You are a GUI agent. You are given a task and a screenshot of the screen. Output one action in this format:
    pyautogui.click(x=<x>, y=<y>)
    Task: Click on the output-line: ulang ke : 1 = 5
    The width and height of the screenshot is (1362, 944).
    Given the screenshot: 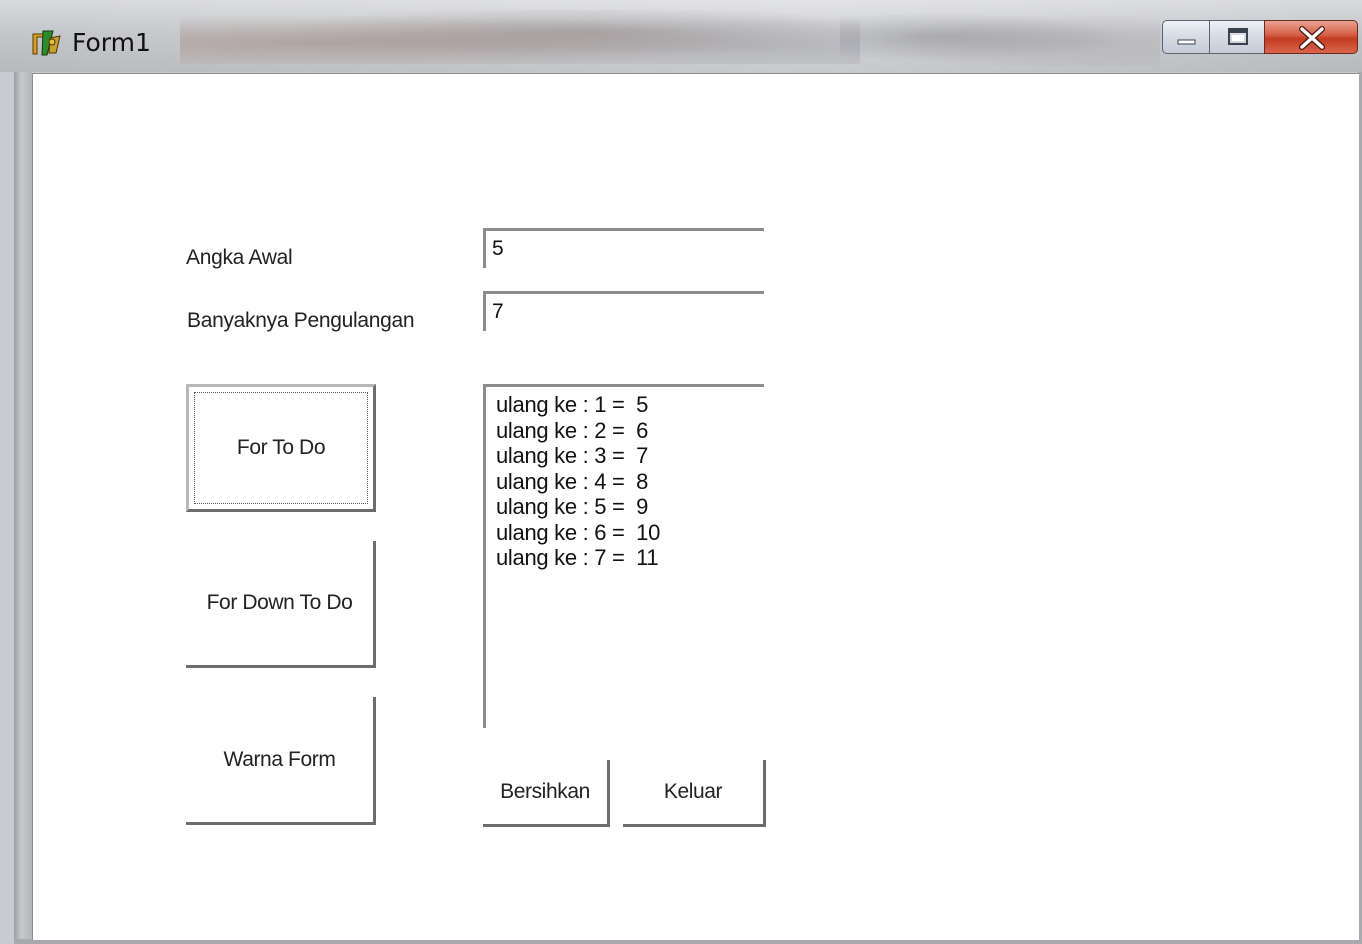 What is the action you would take?
    pyautogui.click(x=572, y=404)
    